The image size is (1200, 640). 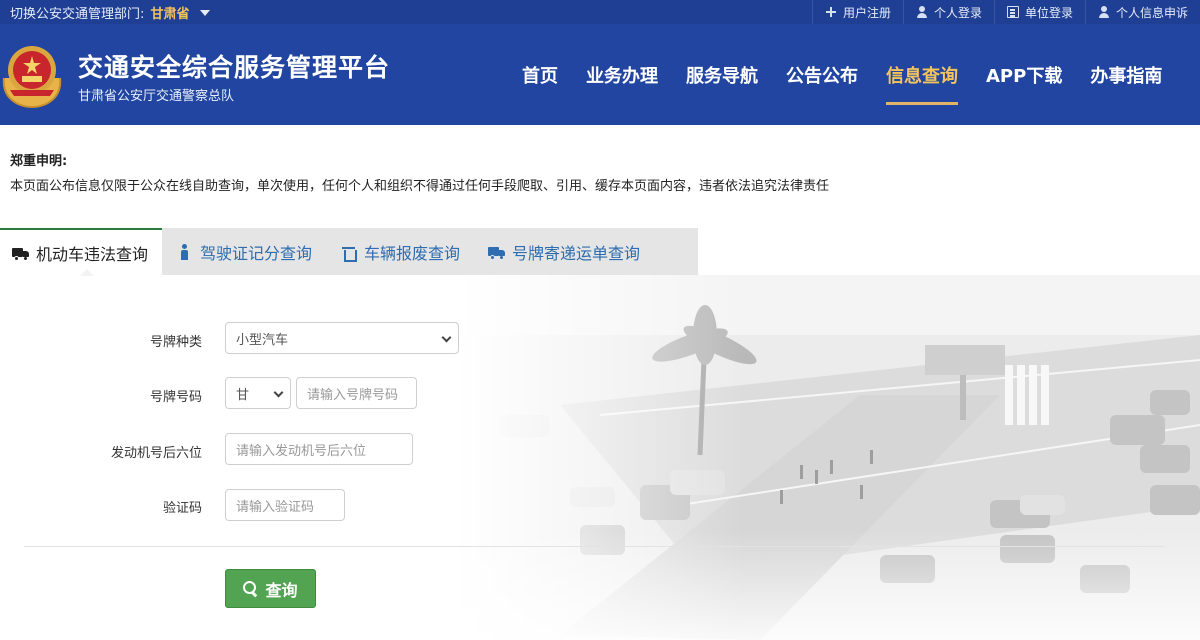 I want to click on nav-app-download: APP下载, so click(x=1024, y=74).